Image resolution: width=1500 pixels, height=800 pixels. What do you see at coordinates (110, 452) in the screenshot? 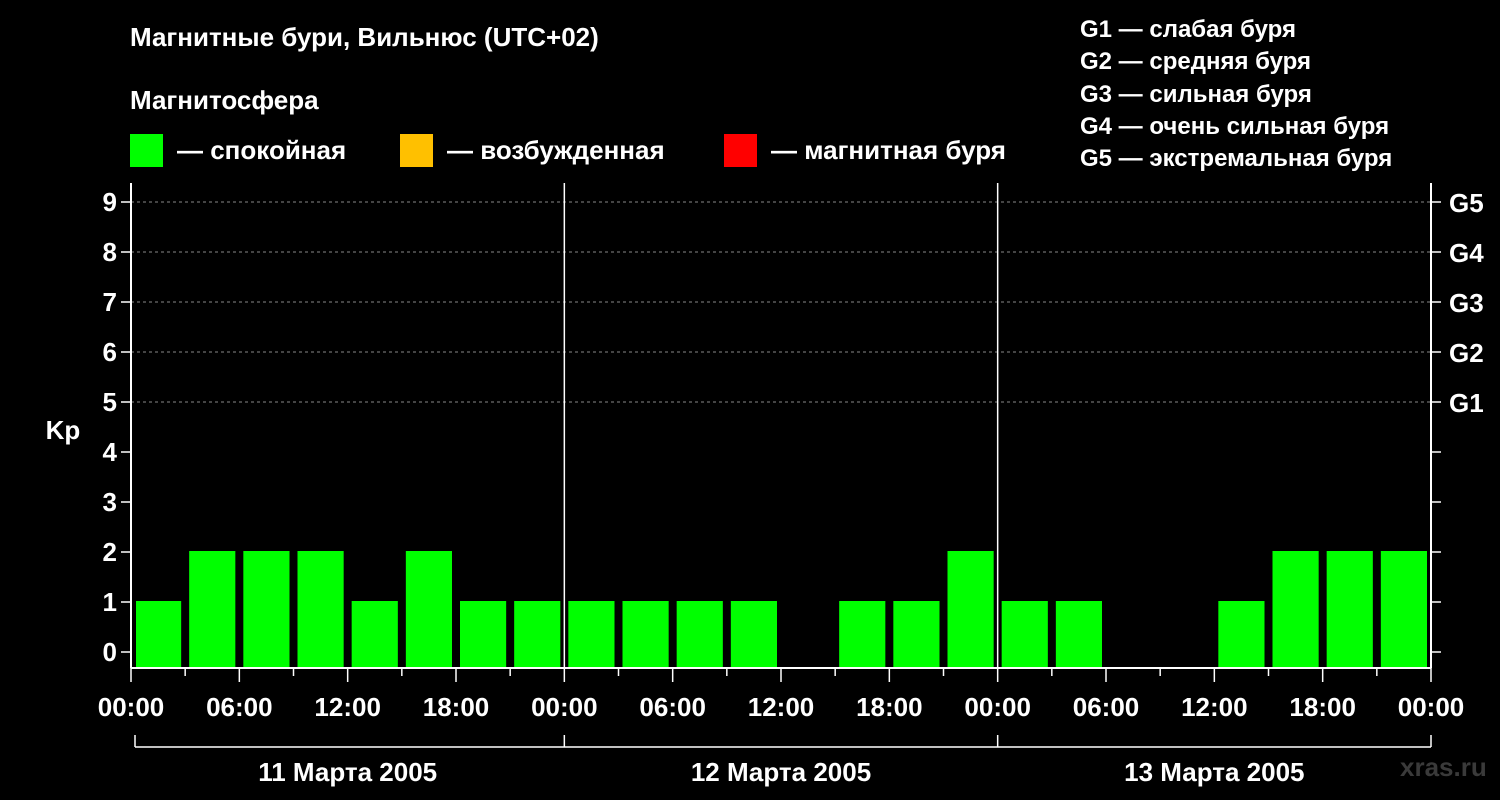
I see `y-tick-label: 4` at bounding box center [110, 452].